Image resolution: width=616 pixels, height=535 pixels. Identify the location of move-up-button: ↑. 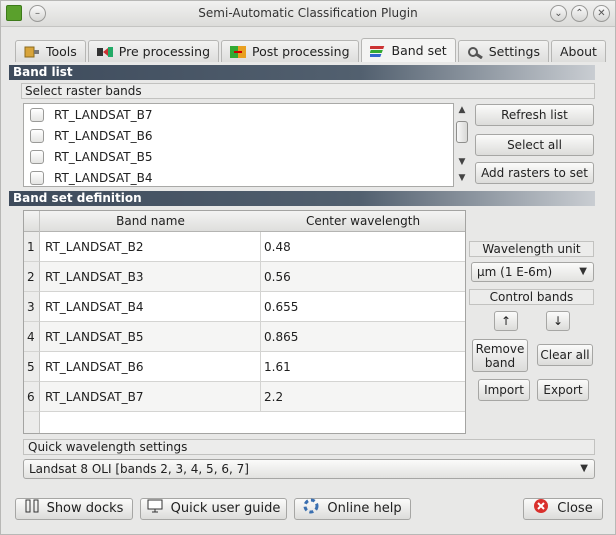
(506, 321).